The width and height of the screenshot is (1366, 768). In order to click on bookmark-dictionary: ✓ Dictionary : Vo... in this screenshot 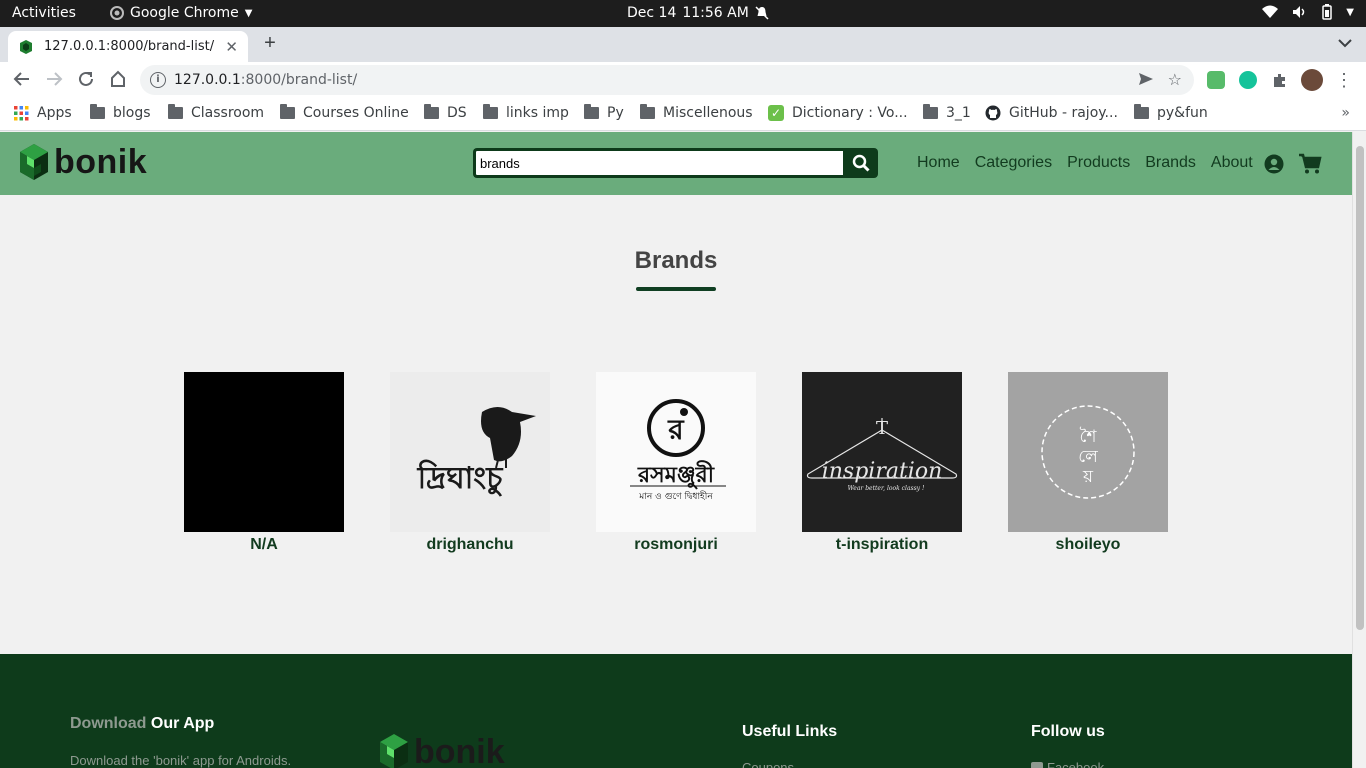, I will do `click(838, 113)`.